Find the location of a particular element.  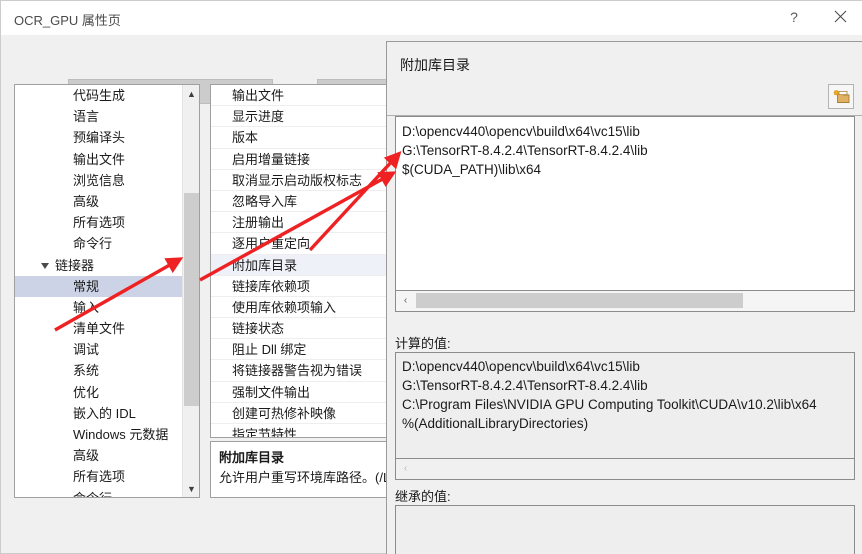

property-row: 输出文件 is located at coordinates (303, 96).